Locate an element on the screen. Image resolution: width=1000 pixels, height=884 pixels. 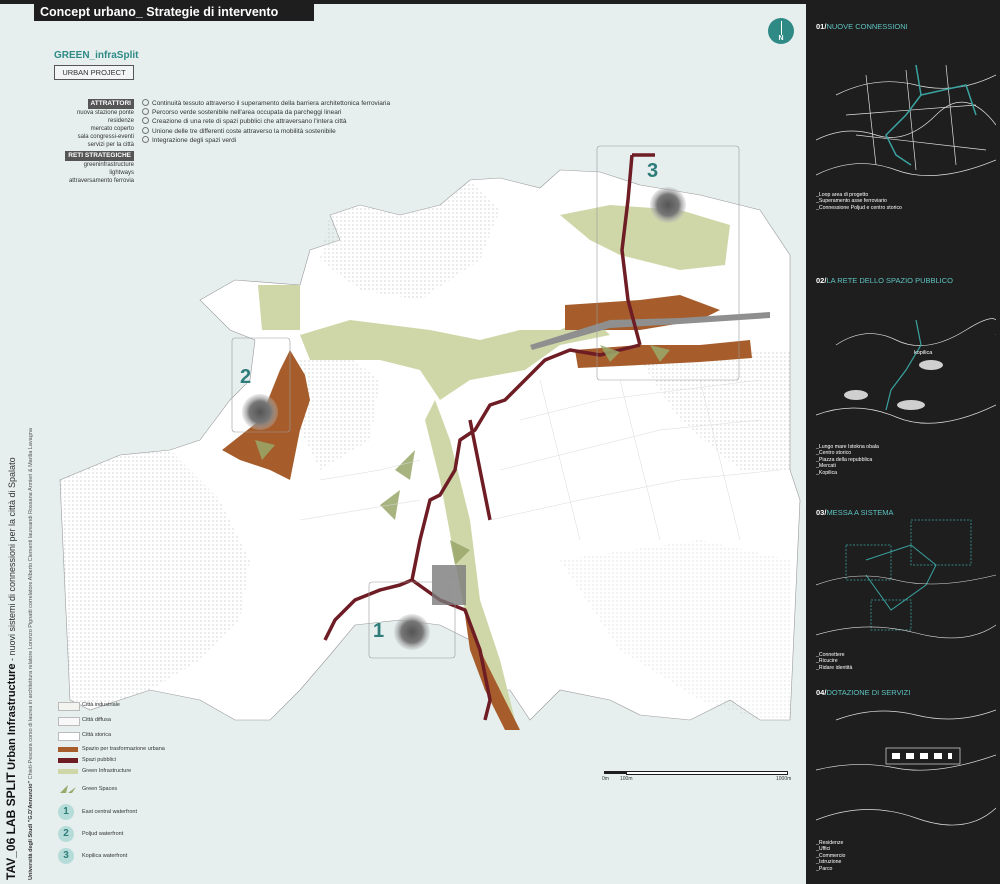
map-number-3: 3 is located at coordinates (653, 171).